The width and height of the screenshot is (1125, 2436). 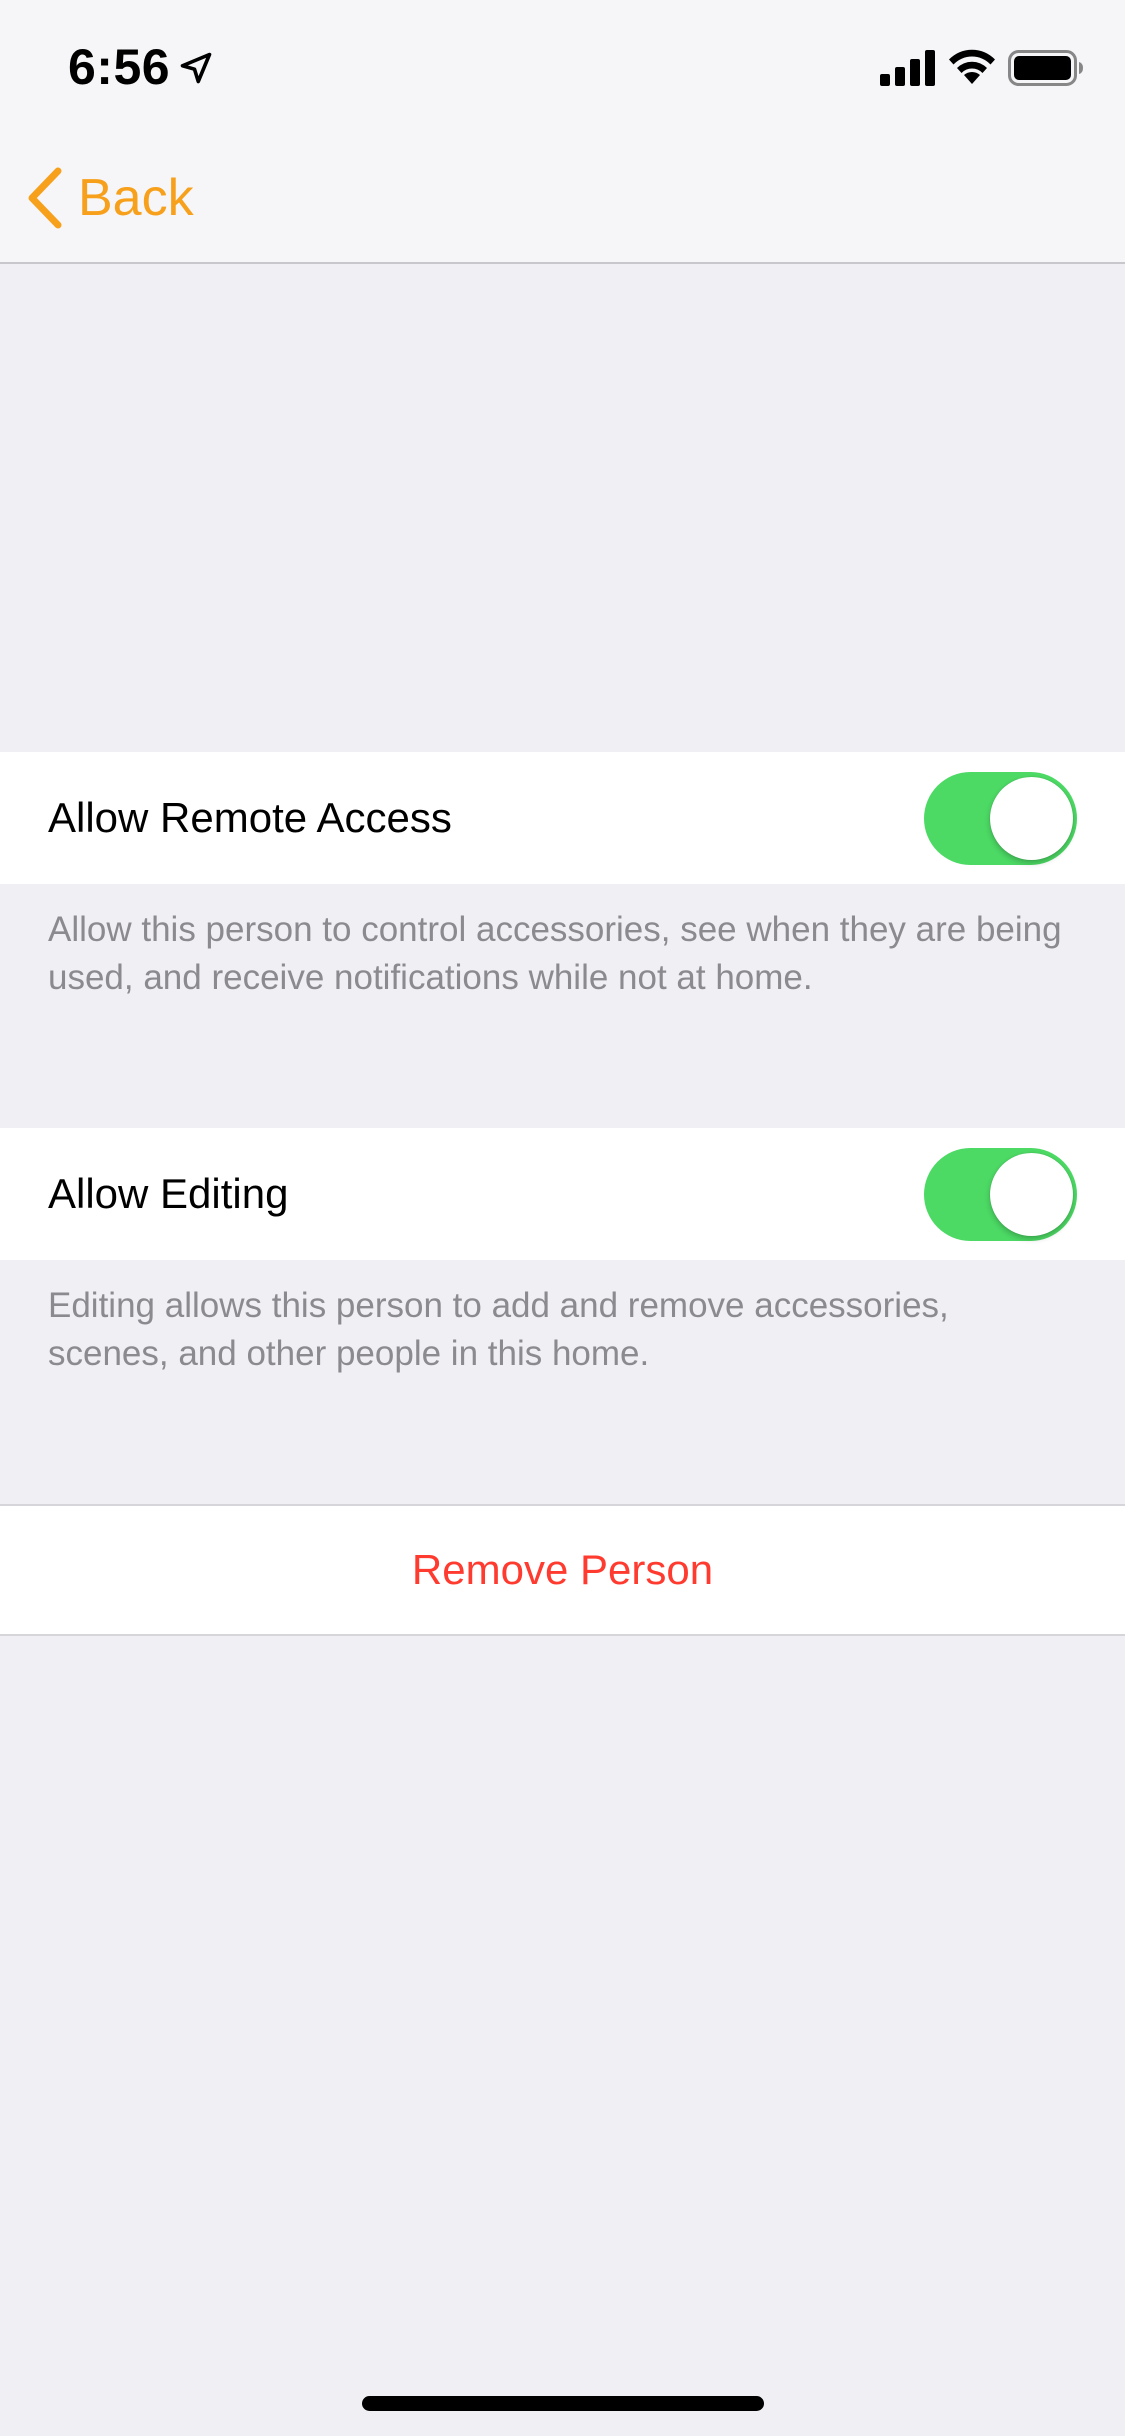 I want to click on back-label: Back, so click(x=136, y=198).